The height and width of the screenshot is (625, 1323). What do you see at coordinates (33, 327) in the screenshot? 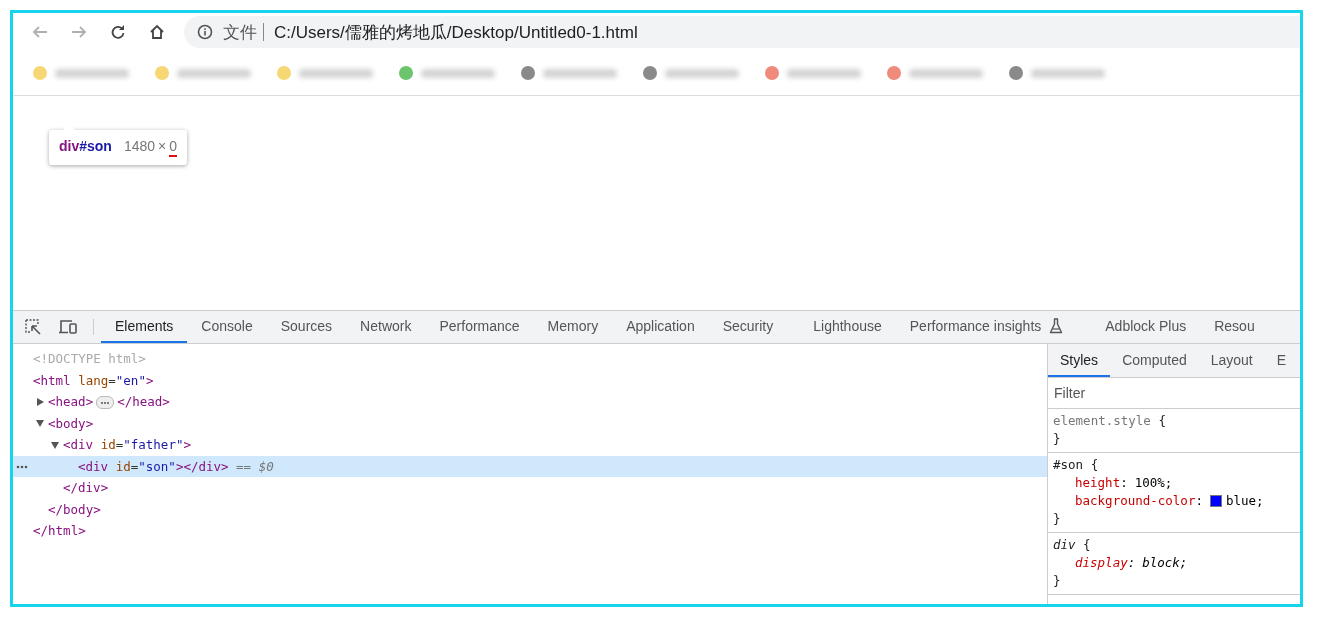
I see `inspect-icon` at bounding box center [33, 327].